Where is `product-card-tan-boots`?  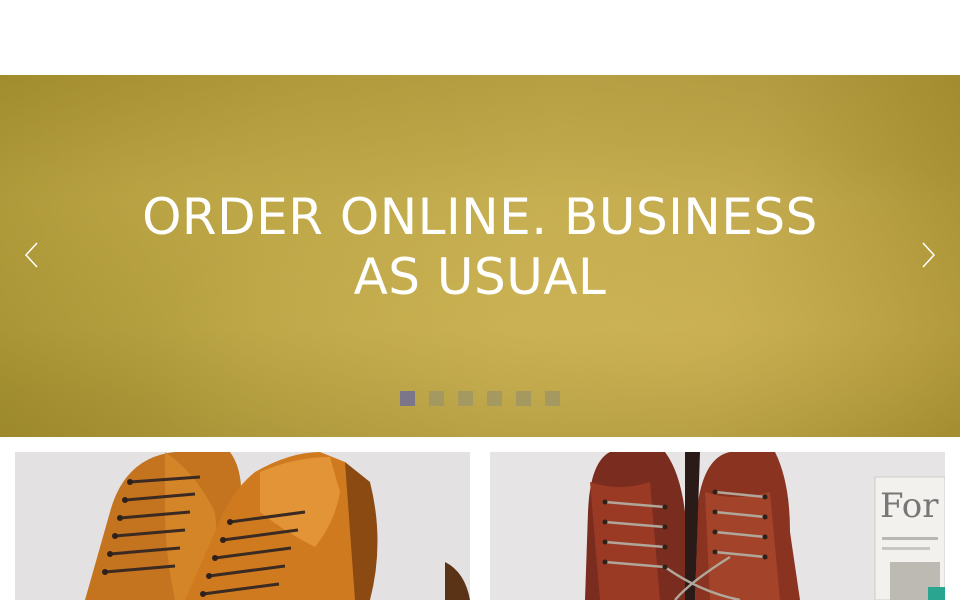 product-card-tan-boots is located at coordinates (242, 526).